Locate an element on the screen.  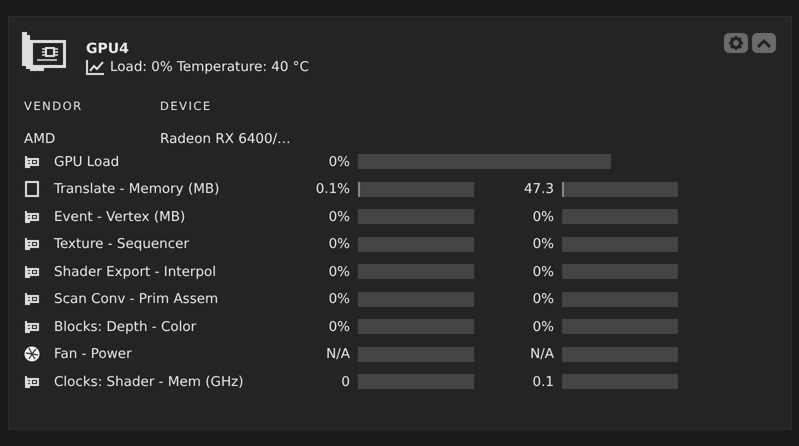
metric-value: 0.1% is located at coordinates (332, 189).